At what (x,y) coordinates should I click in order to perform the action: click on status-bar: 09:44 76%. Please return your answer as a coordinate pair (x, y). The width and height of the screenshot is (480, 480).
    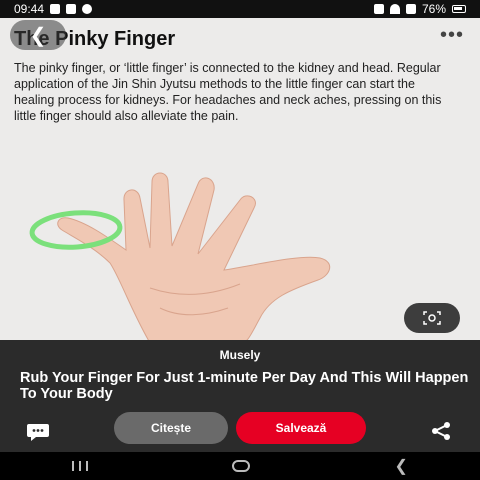
    Looking at the image, I should click on (240, 9).